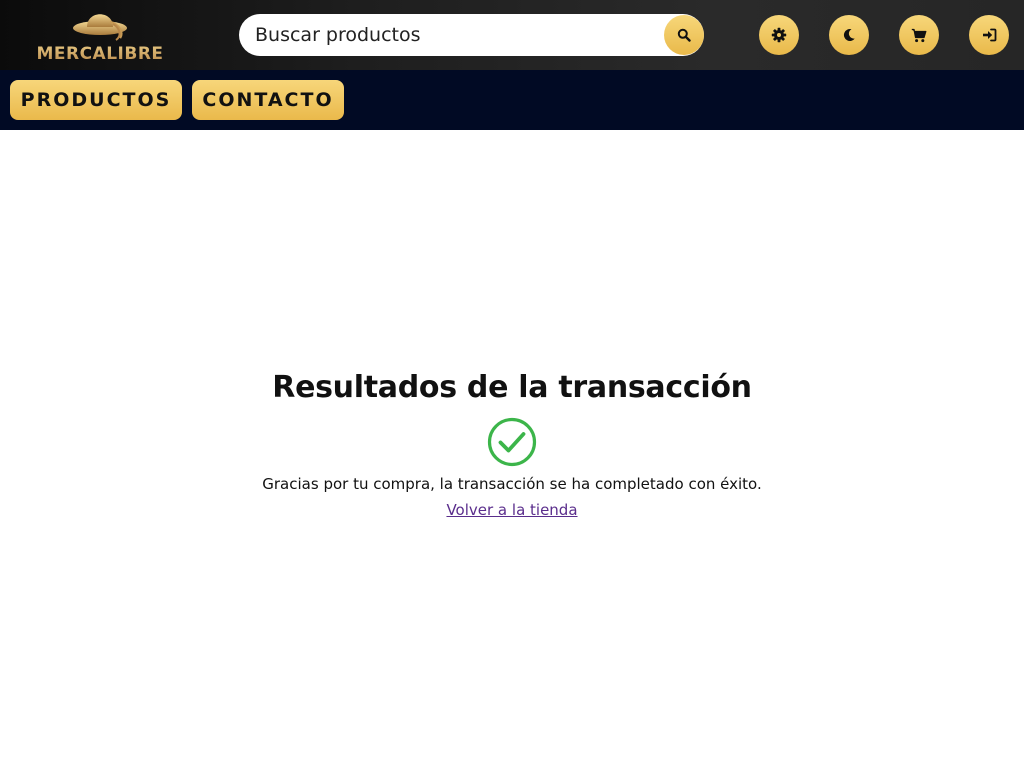 Image resolution: width=1024 pixels, height=768 pixels. What do you see at coordinates (511, 510) in the screenshot?
I see `back-to-store-link: Volver a la tienda` at bounding box center [511, 510].